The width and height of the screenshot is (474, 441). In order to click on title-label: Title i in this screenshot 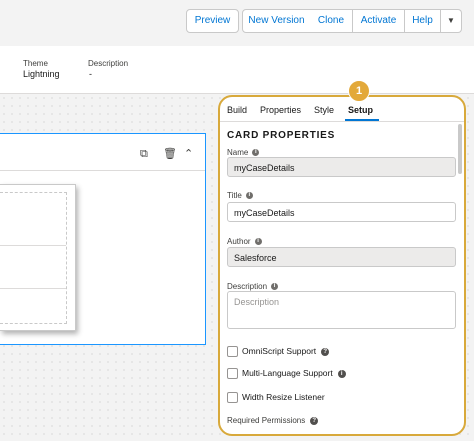, I will do `click(240, 195)`.